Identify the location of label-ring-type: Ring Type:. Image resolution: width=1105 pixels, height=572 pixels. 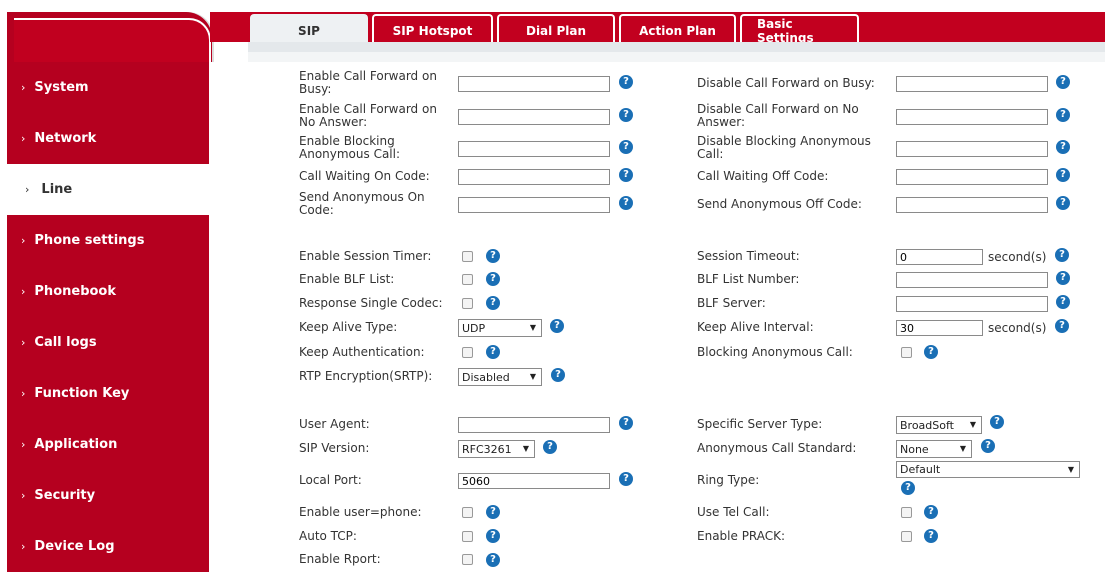
(728, 480).